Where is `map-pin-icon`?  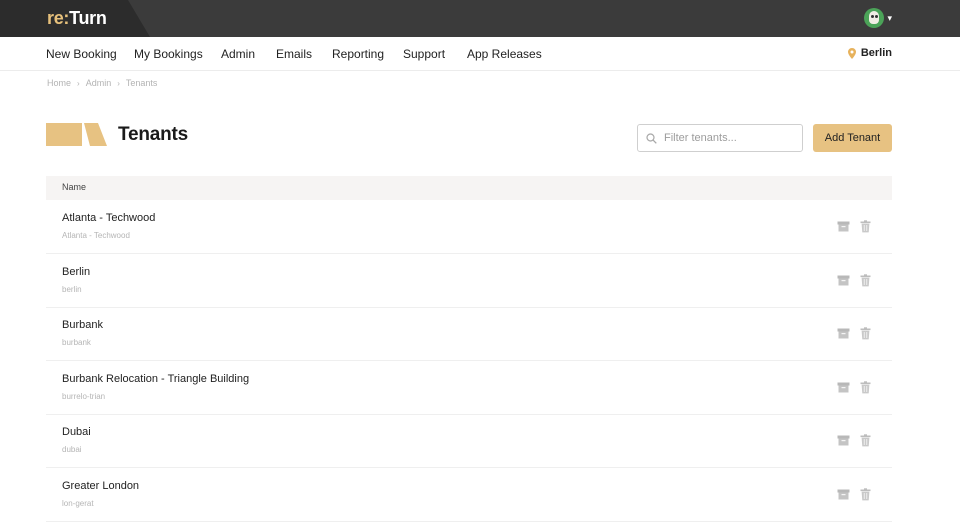
map-pin-icon is located at coordinates (851, 53).